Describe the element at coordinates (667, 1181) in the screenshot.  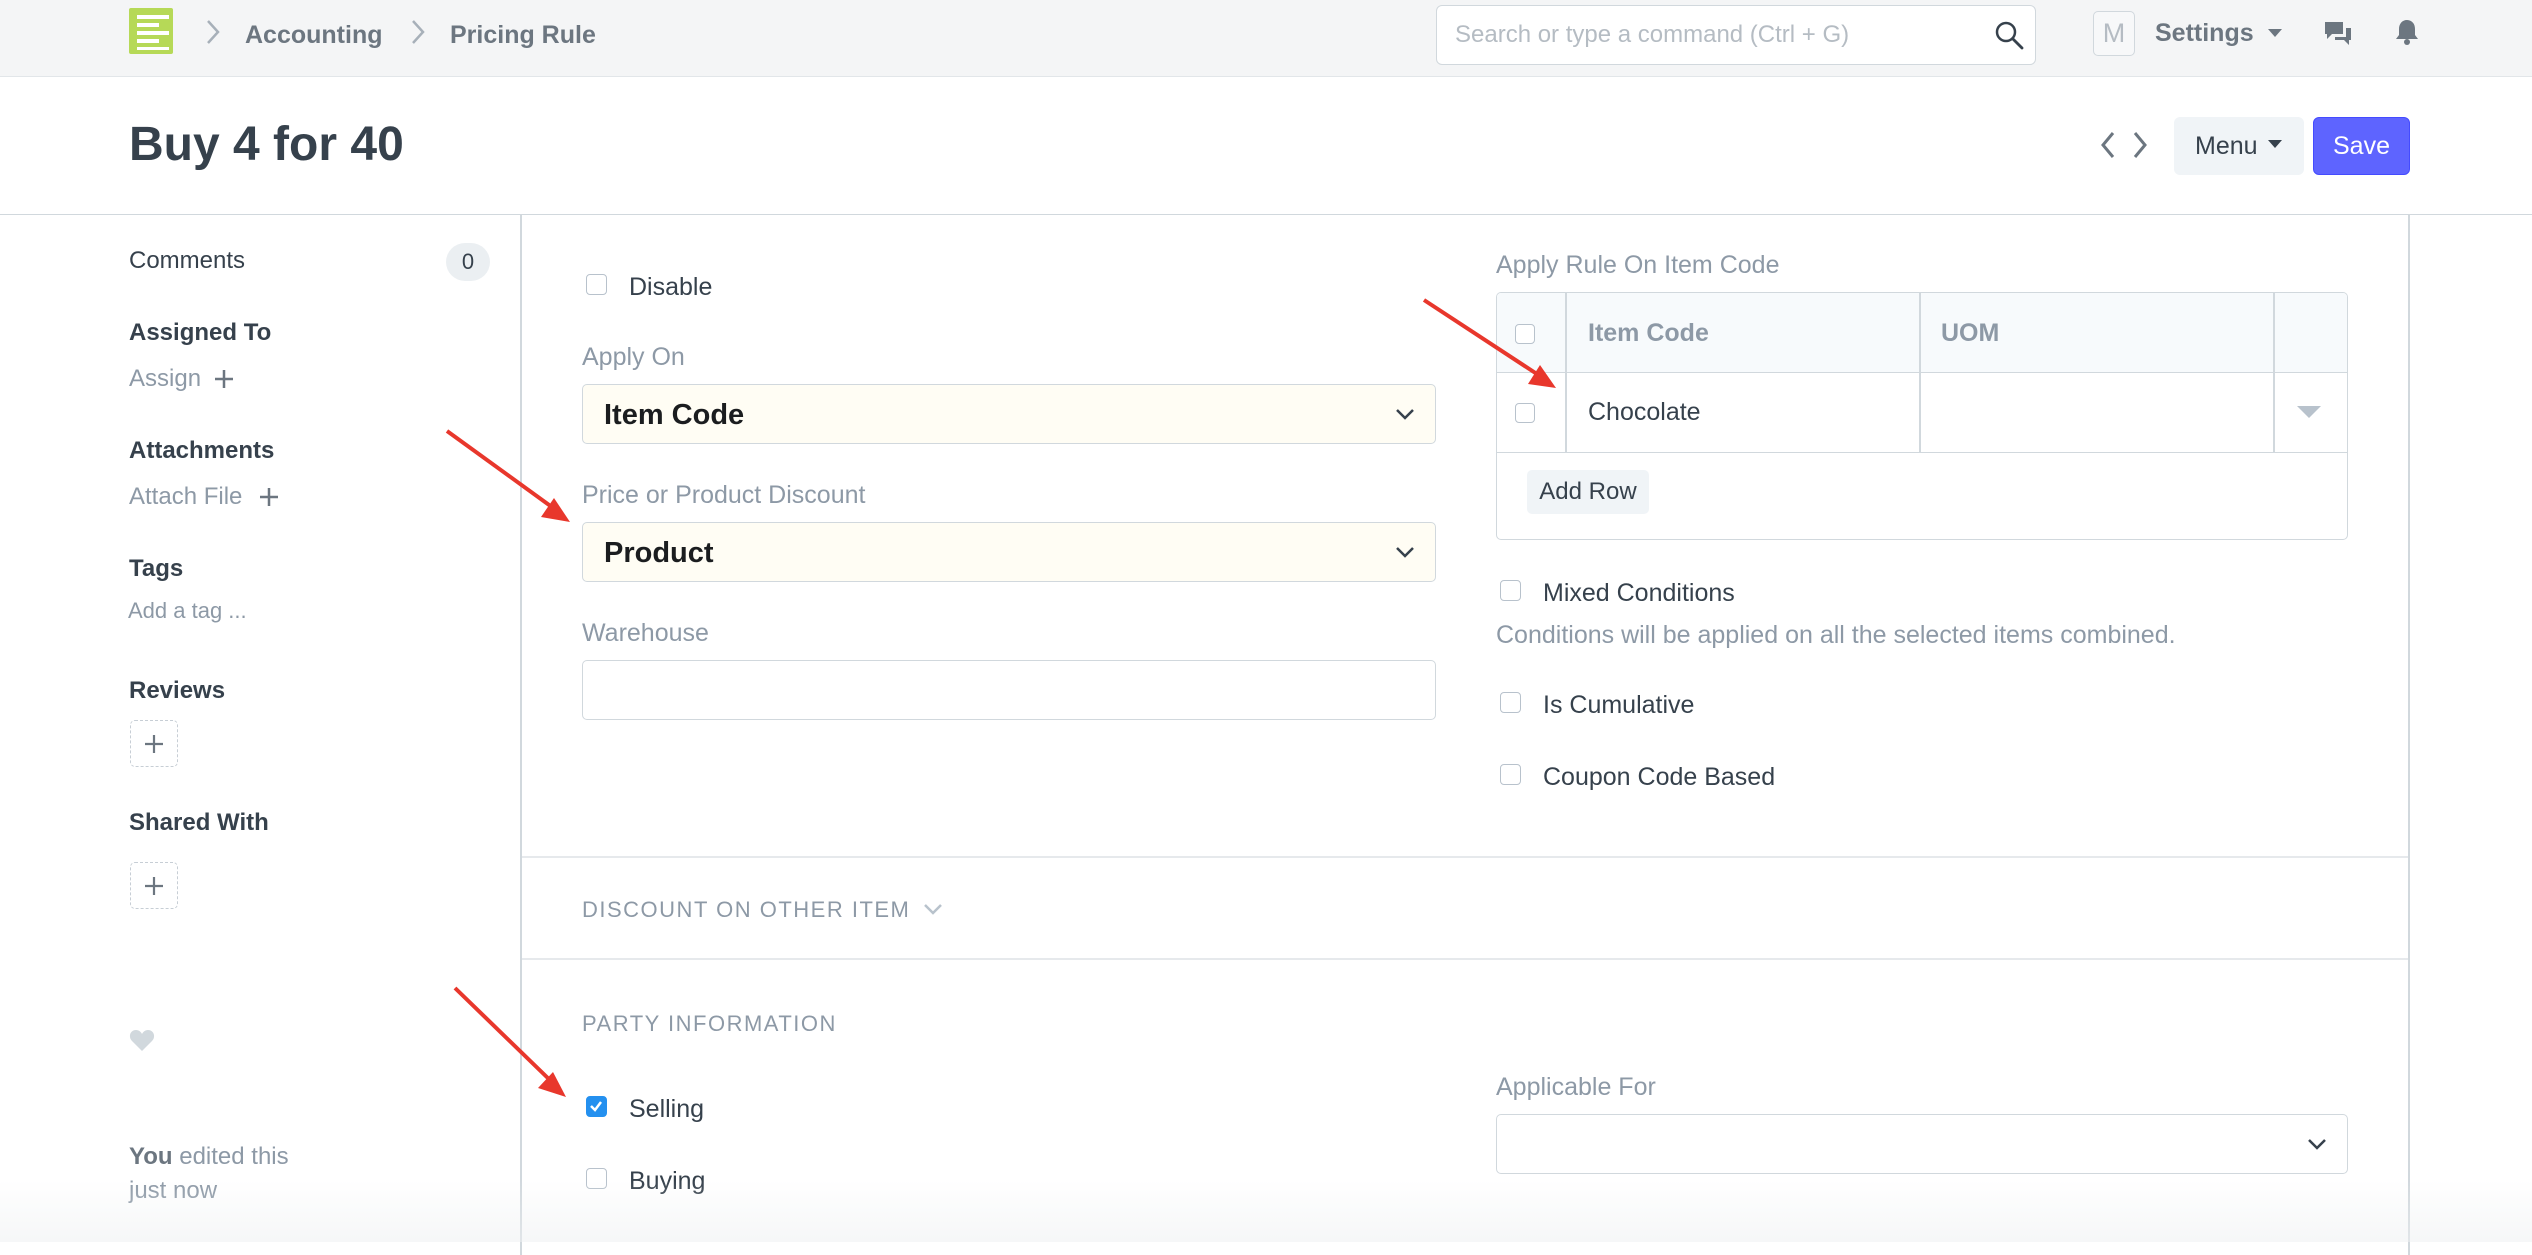
I see `buying-label: Buying` at that location.